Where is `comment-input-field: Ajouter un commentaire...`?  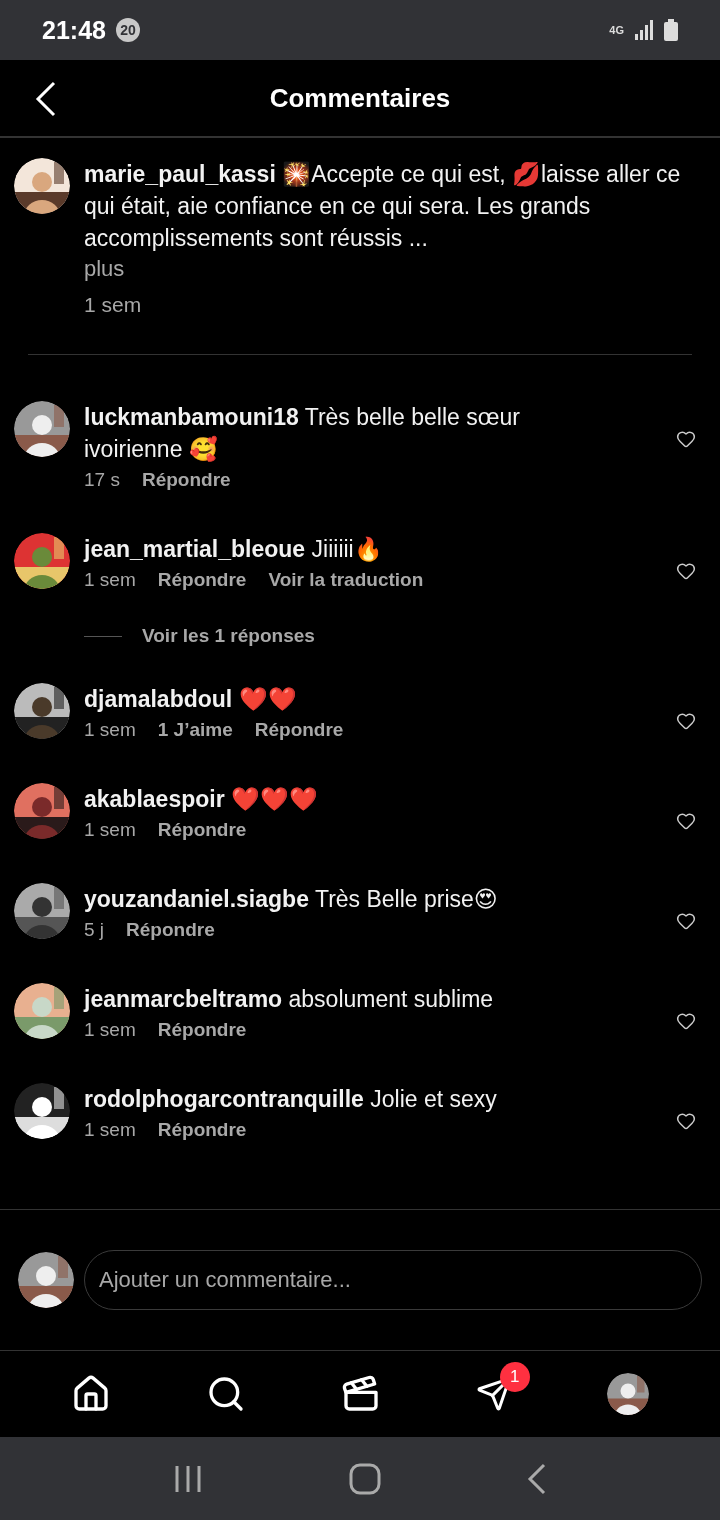 comment-input-field: Ajouter un commentaire... is located at coordinates (393, 1280).